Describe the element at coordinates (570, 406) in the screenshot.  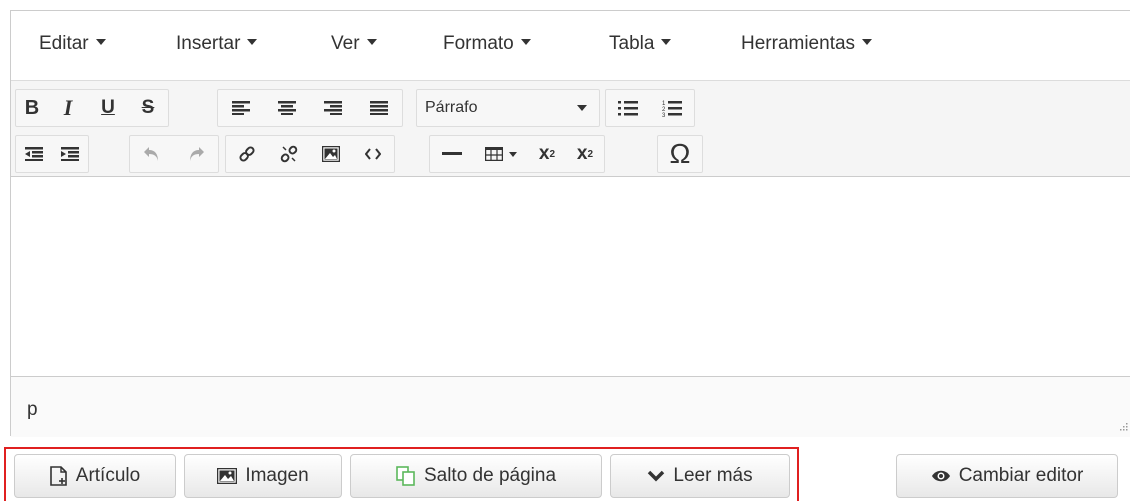
I see `statusbar: p` at that location.